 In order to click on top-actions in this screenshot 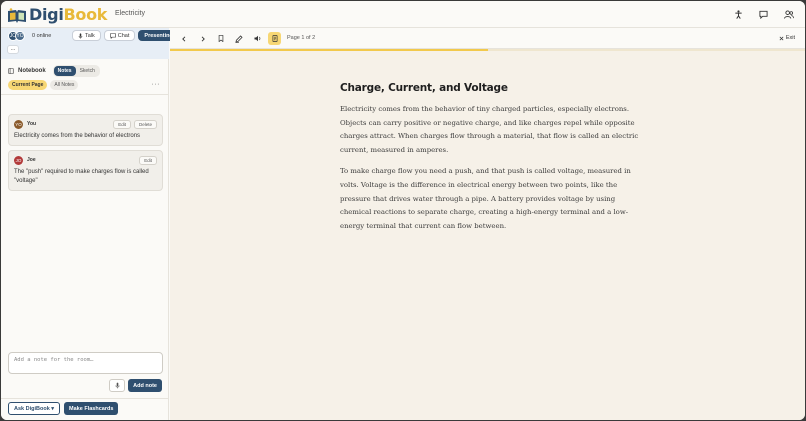, I will do `click(763, 14)`.